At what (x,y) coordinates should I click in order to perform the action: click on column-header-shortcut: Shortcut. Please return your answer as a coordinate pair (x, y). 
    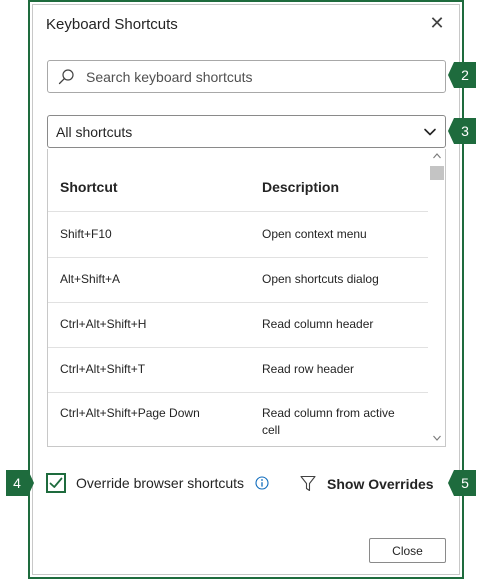
    Looking at the image, I should click on (89, 187).